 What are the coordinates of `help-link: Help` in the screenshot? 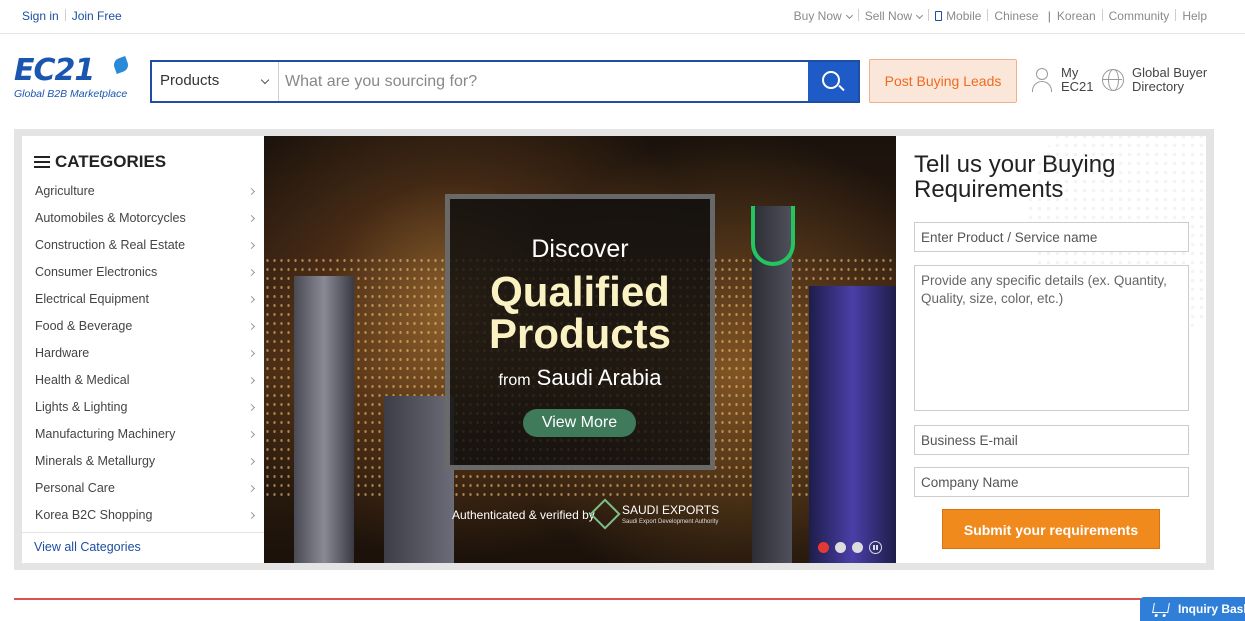 It's located at (1194, 16).